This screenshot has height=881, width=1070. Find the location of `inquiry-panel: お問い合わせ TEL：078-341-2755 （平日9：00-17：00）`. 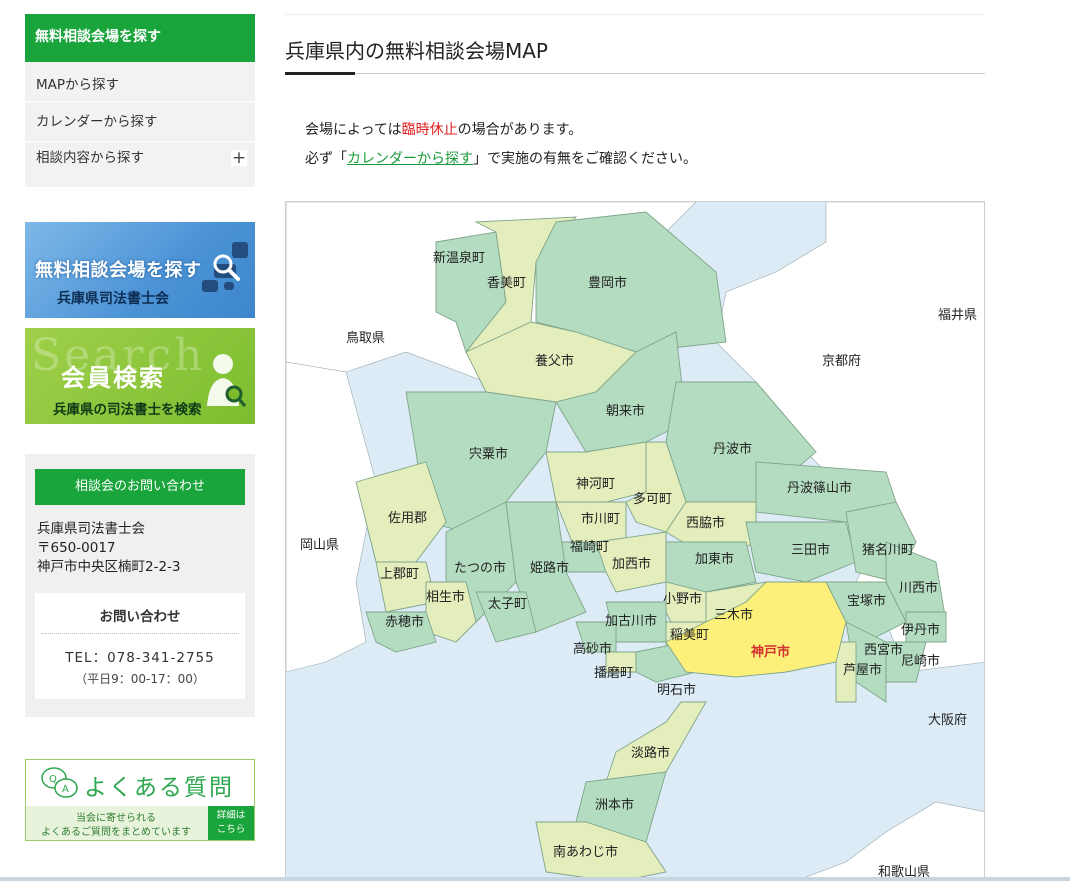

inquiry-panel: お問い合わせ TEL：078-341-2755 （平日9：00-17：00） is located at coordinates (140, 646).